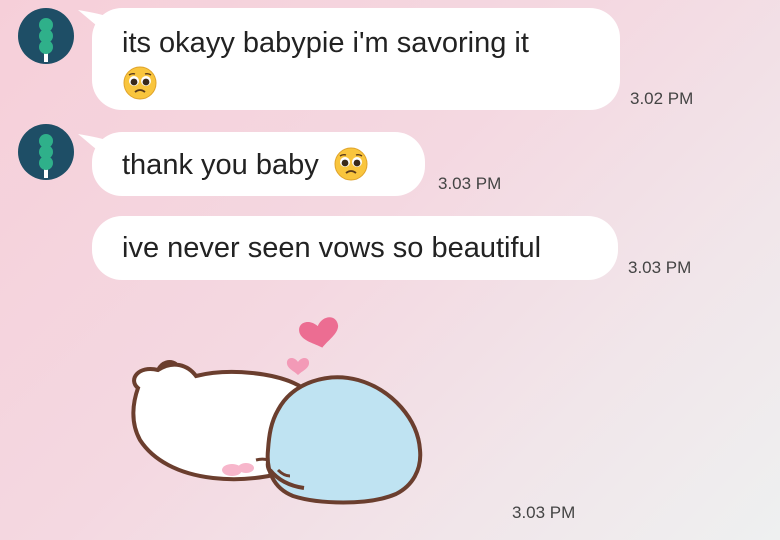 The width and height of the screenshot is (780, 540). I want to click on message-bubble: thank you baby, so click(251, 164).